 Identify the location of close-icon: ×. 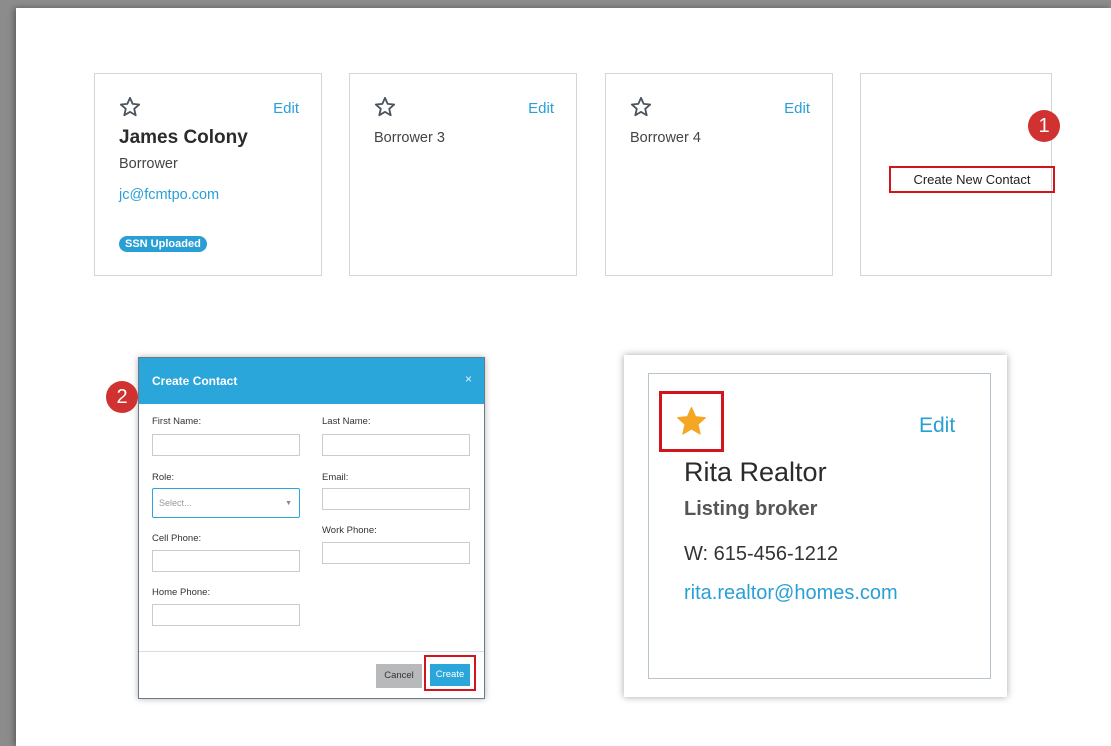
(468, 379).